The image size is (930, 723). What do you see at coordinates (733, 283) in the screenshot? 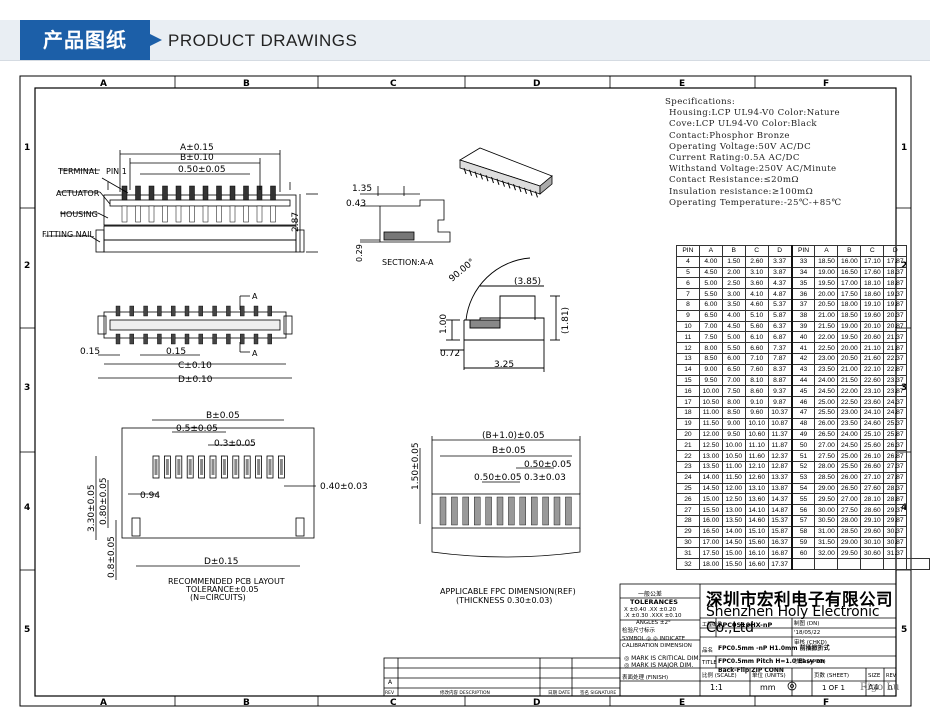
I see `table-cell: 2.50` at bounding box center [733, 283].